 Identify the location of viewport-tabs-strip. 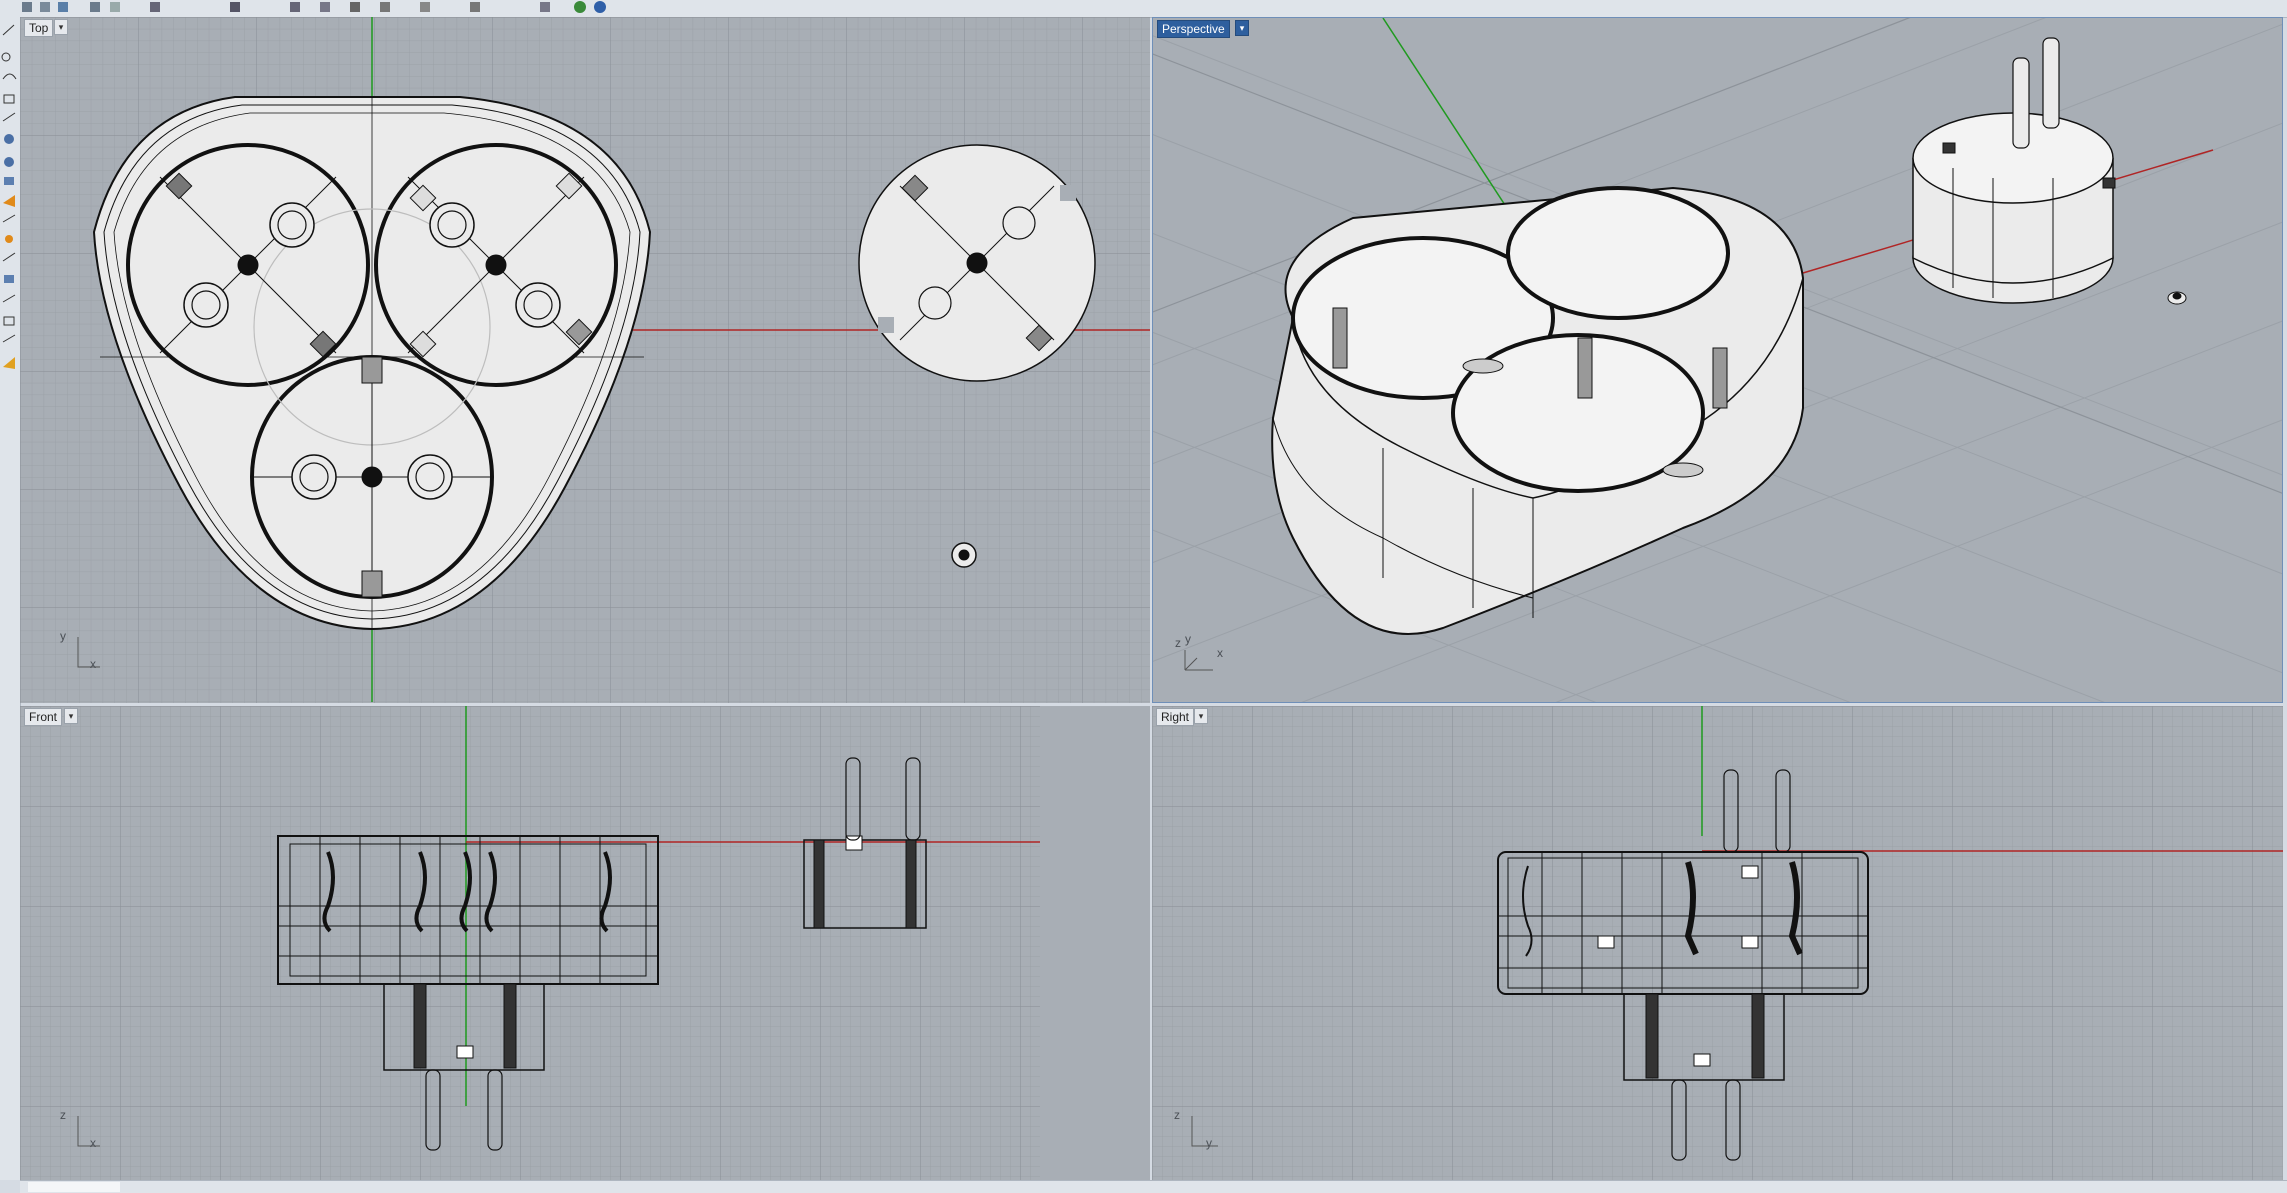
(1153, 1186).